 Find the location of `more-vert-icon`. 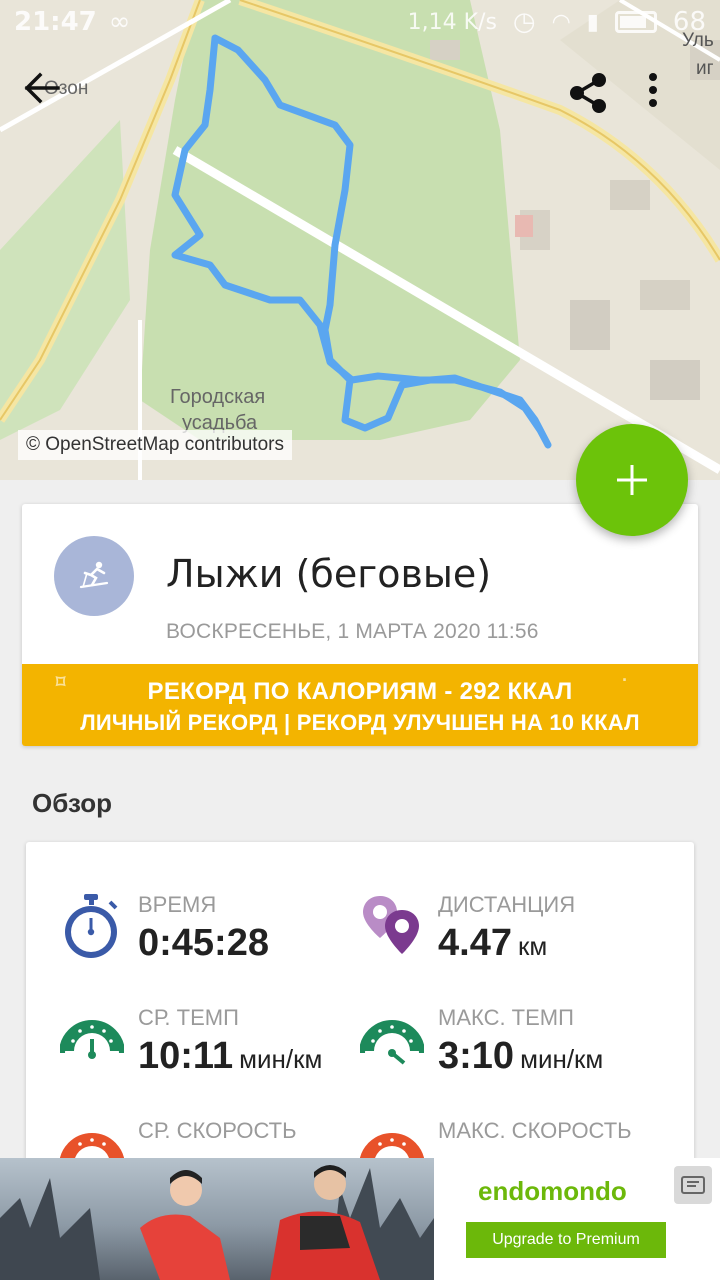

more-vert-icon is located at coordinates (653, 90).